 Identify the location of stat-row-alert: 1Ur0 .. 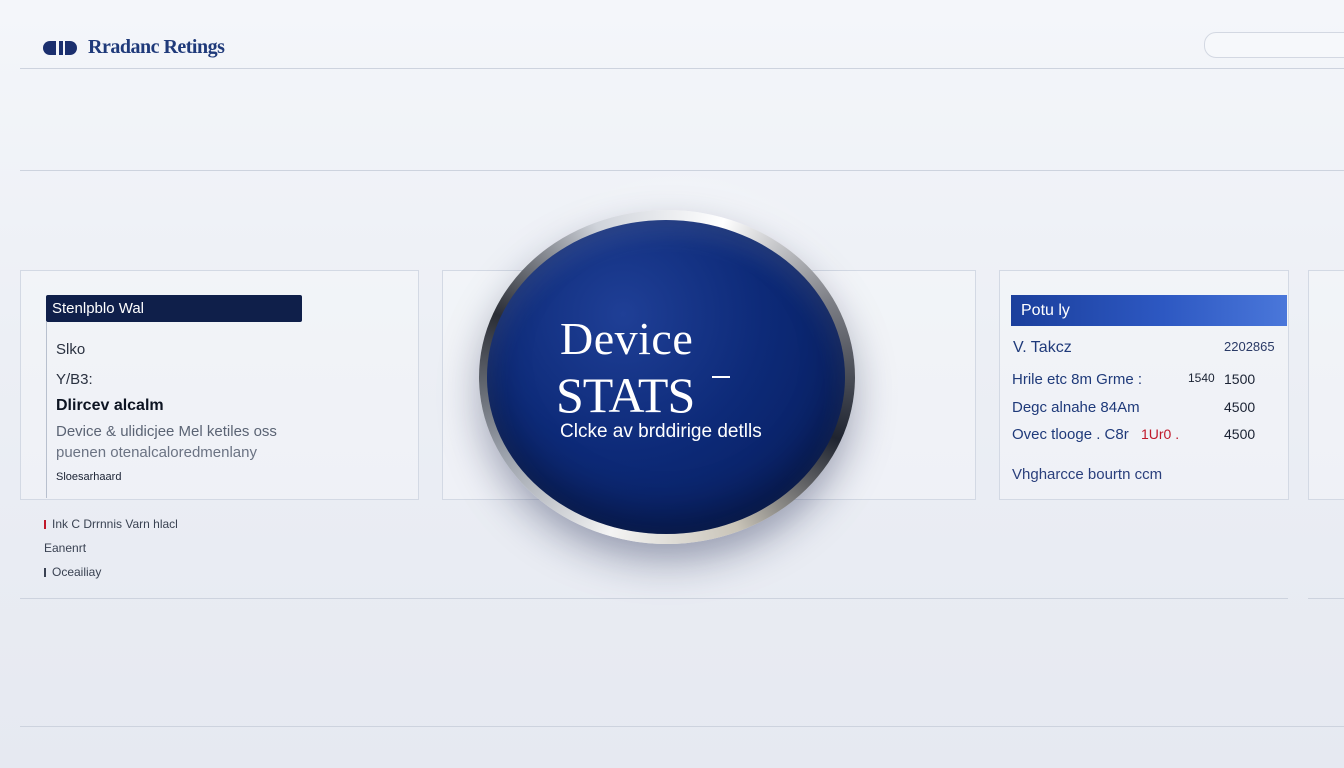
(1160, 434).